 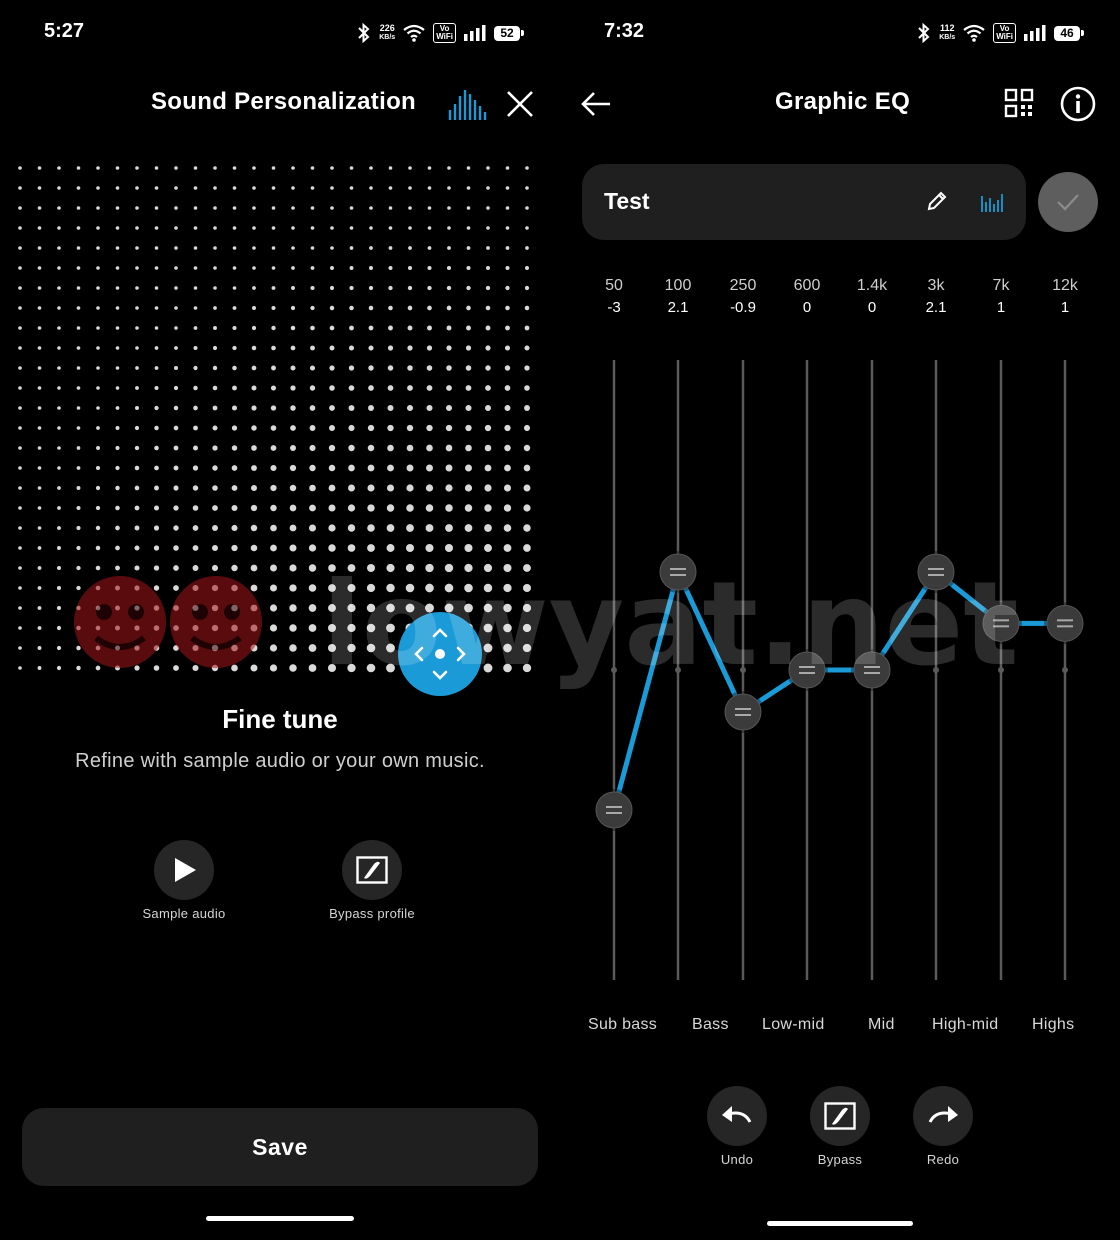 I want to click on sample-audio-button, so click(x=184, y=870).